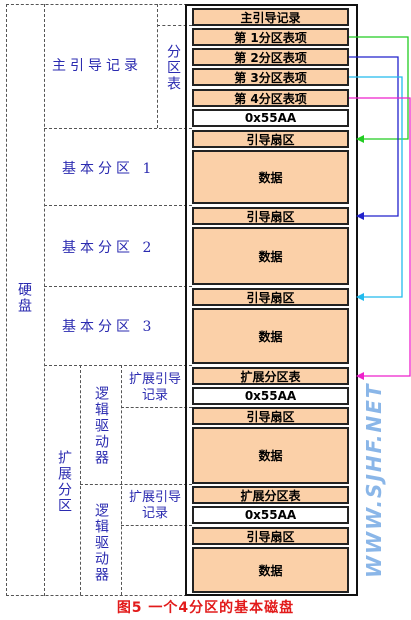 This screenshot has width=411, height=620. What do you see at coordinates (374, 480) in the screenshot?
I see `site-watermark: WWW.SJHF.NET` at bounding box center [374, 480].